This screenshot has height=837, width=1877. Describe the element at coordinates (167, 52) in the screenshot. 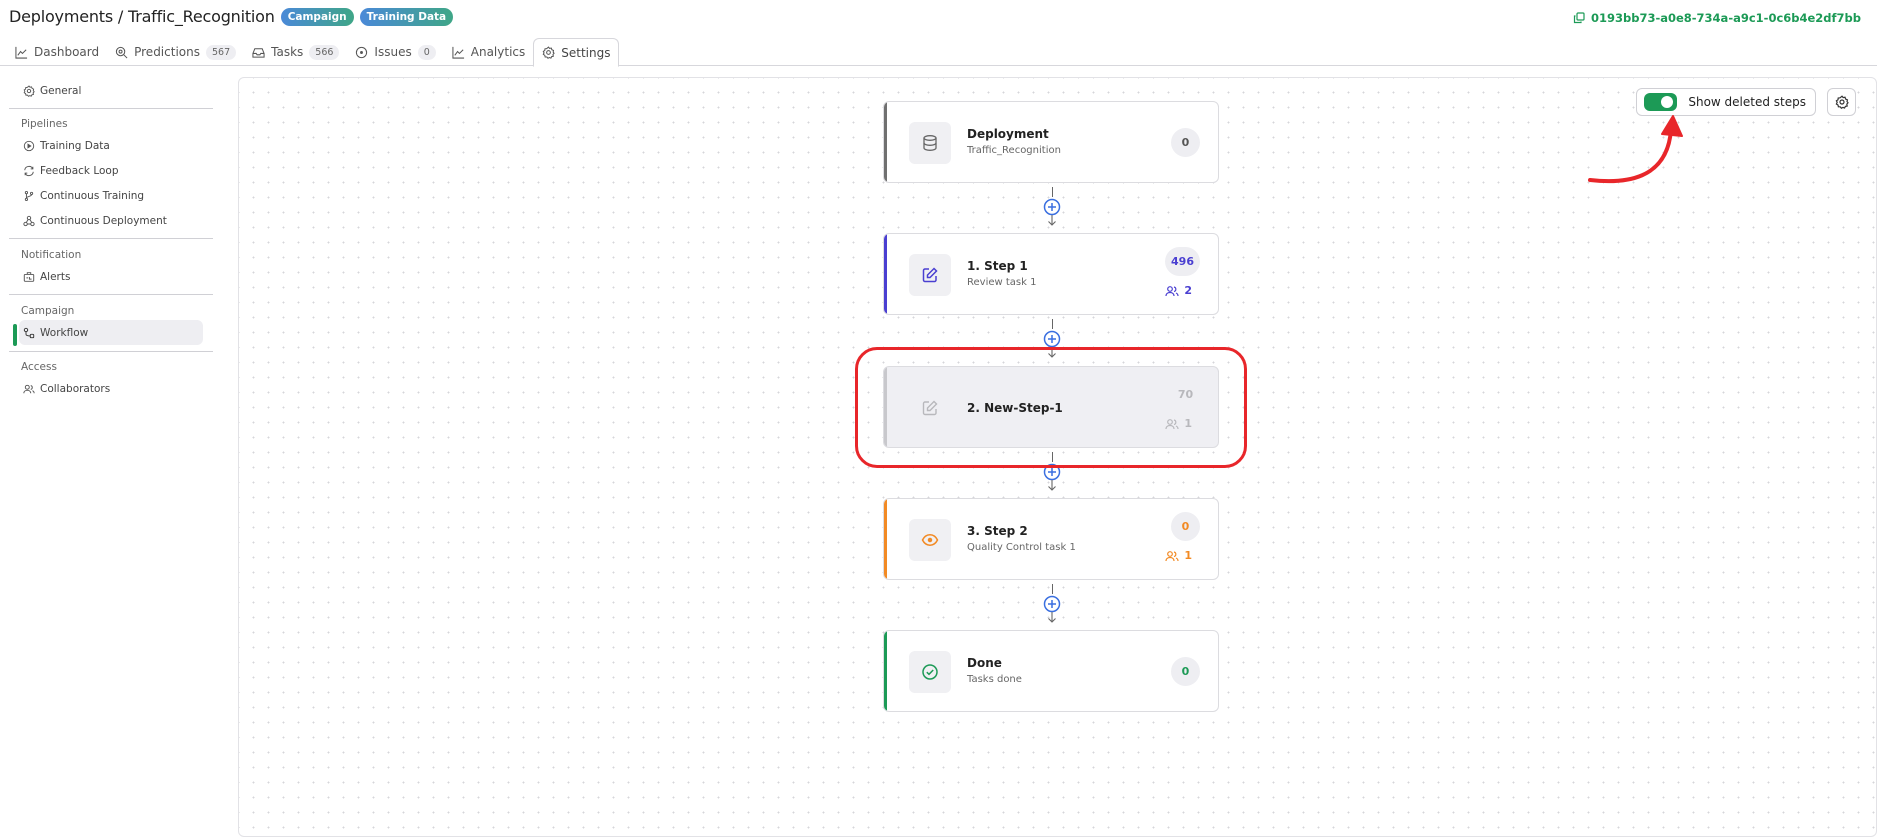

I see `tab-label: Predictions` at that location.